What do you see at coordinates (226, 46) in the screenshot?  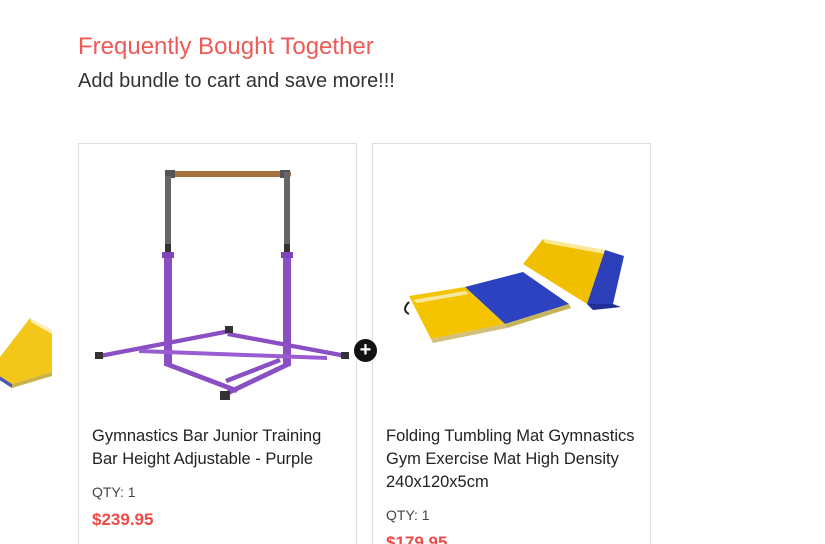 I see `section-title: Frequently Bought Together` at bounding box center [226, 46].